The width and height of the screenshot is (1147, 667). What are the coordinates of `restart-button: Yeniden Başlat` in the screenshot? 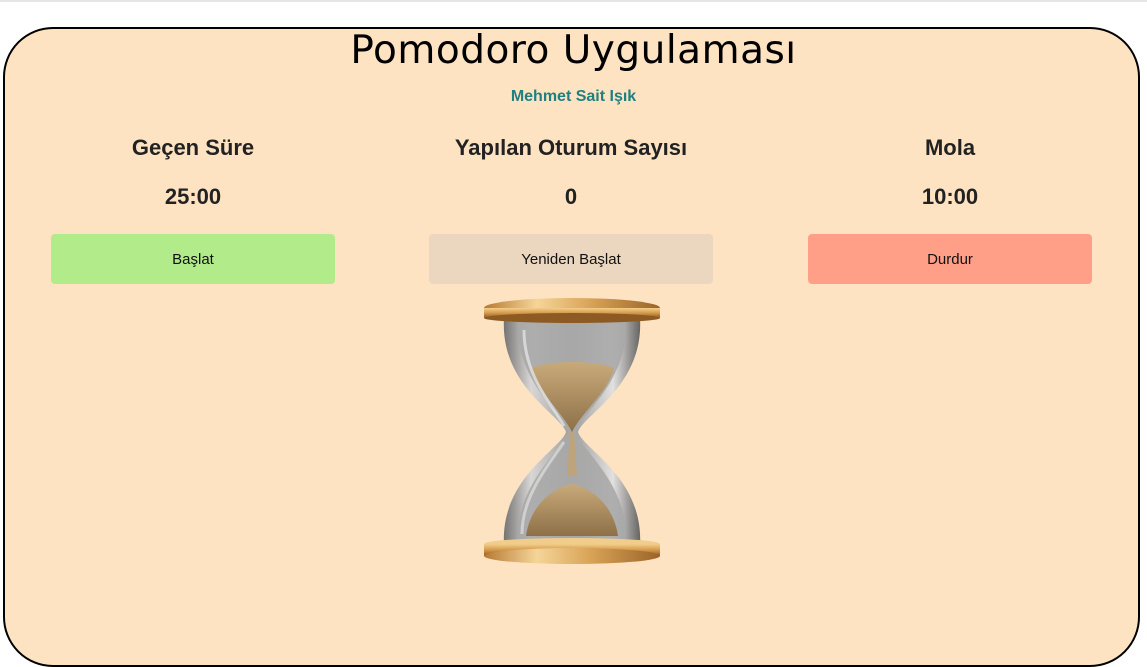 It's located at (571, 259).